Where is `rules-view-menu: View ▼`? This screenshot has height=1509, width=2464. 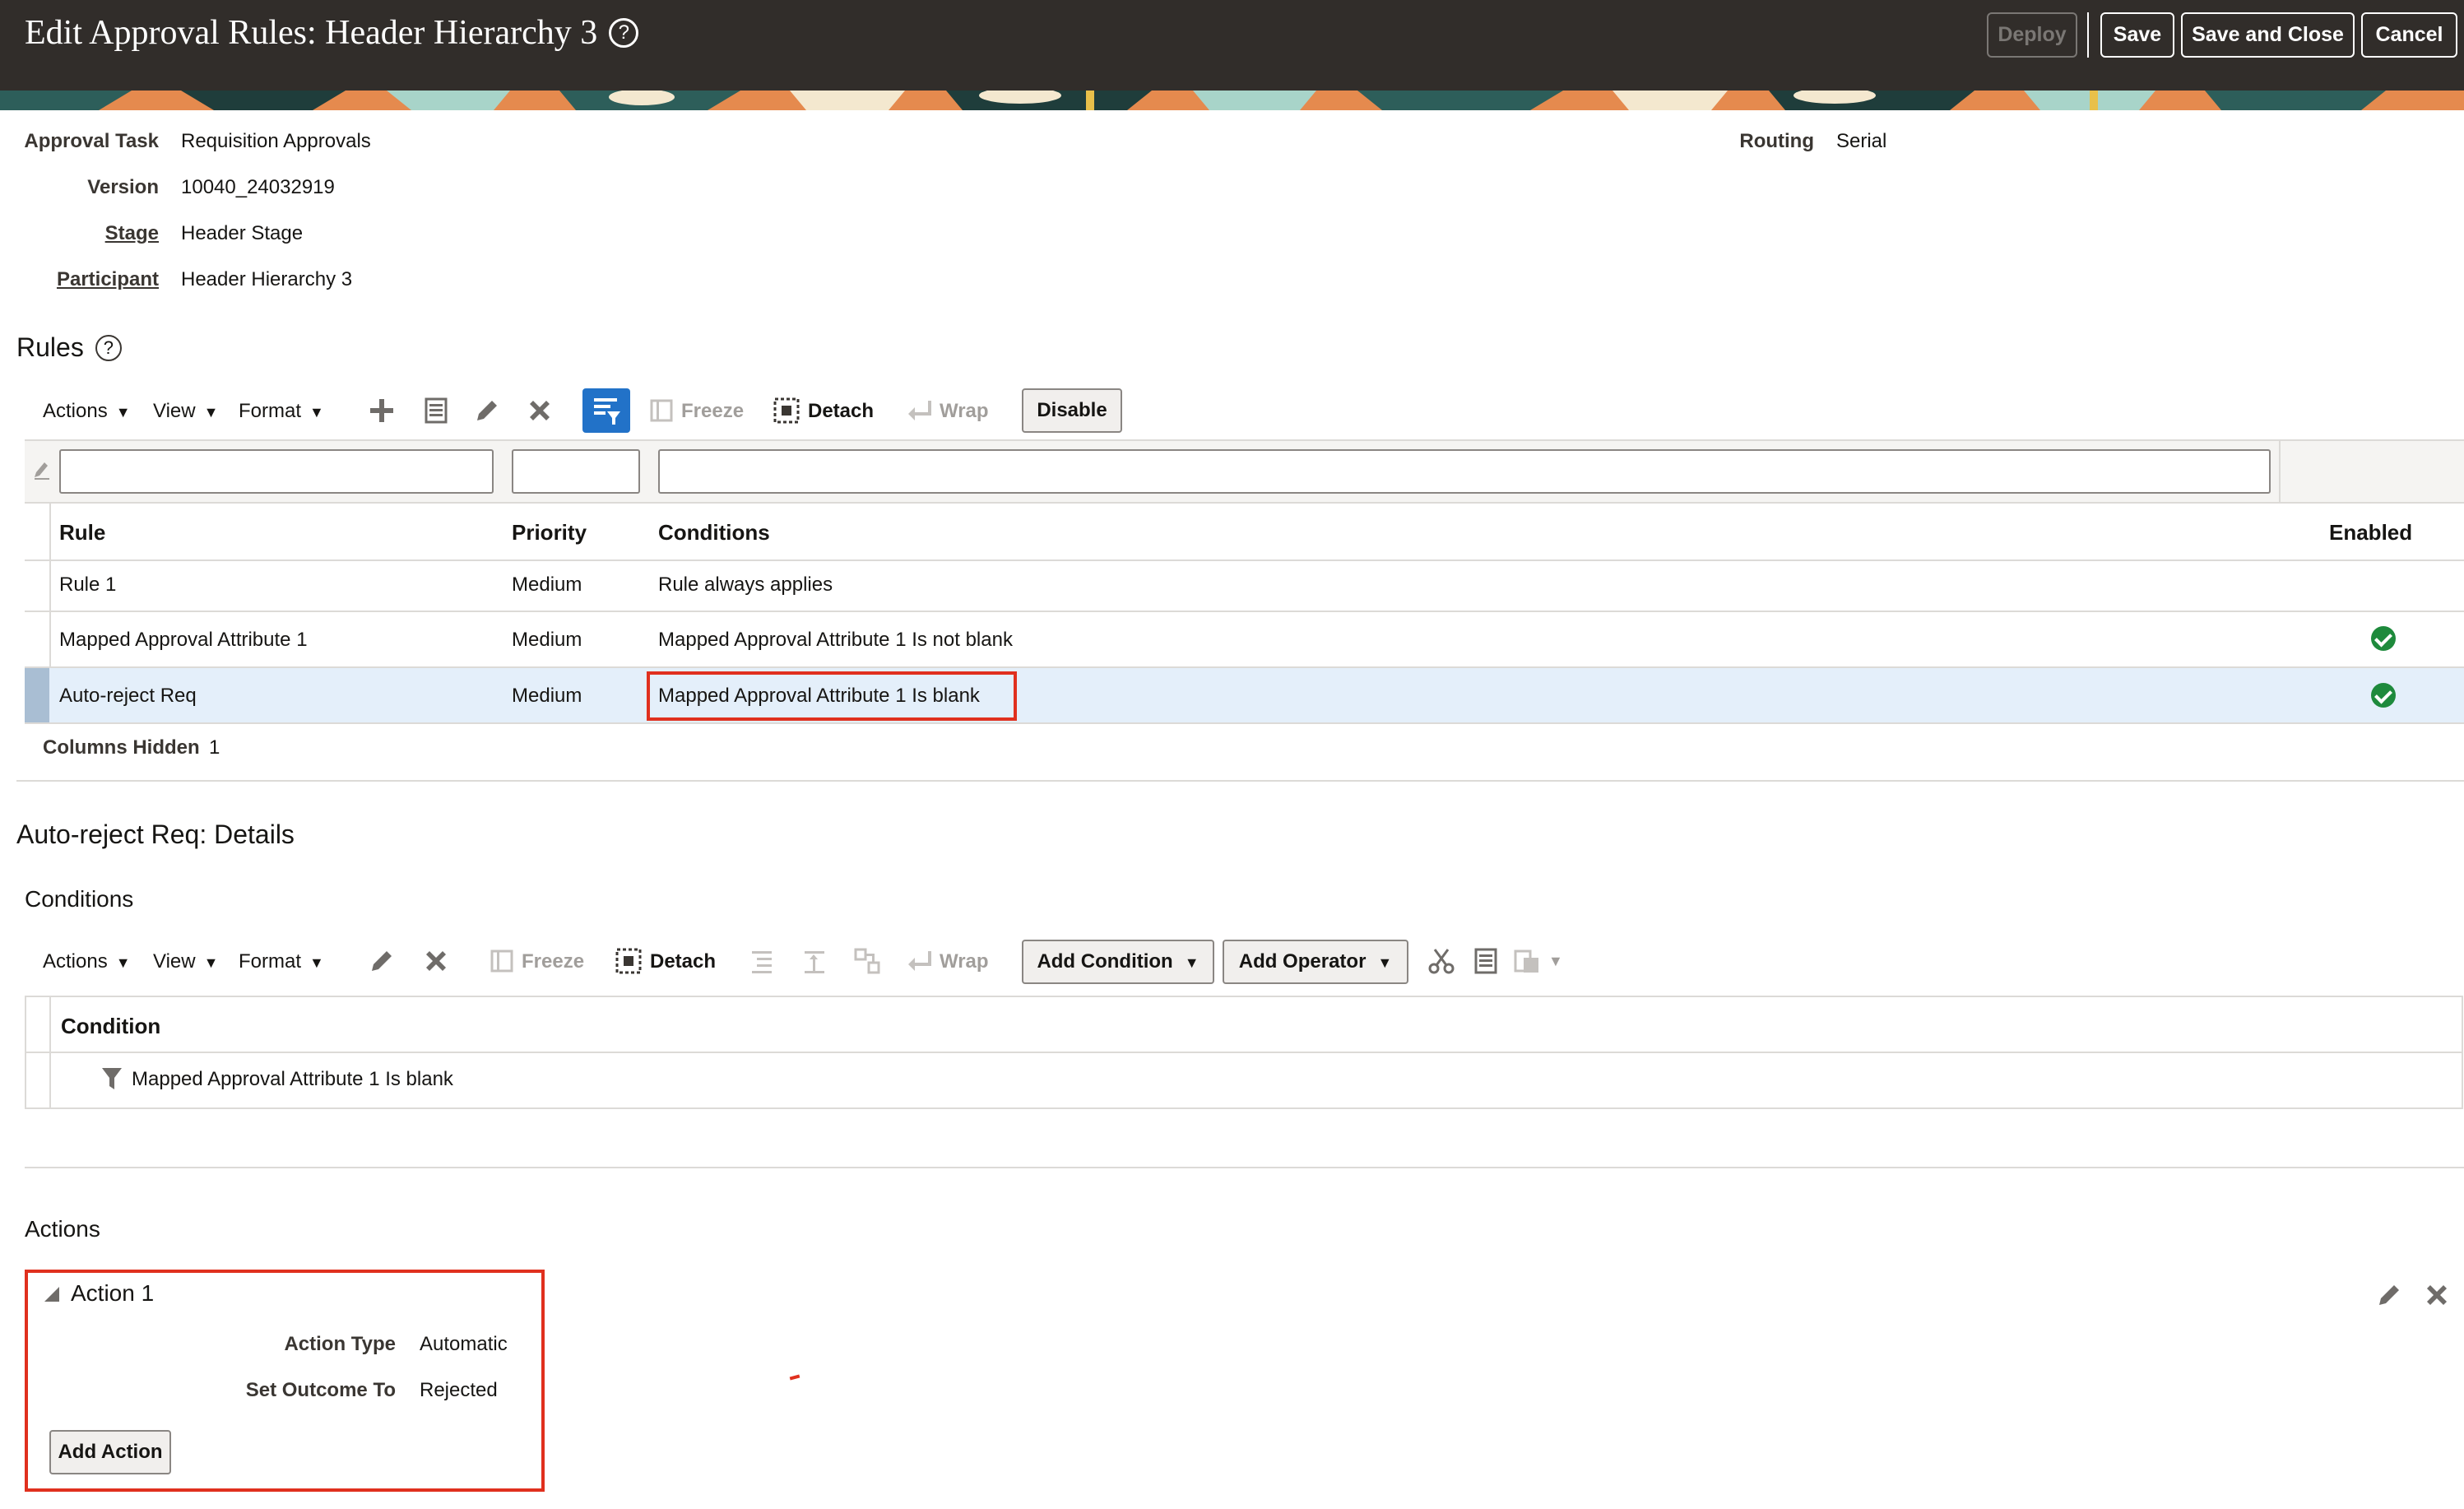 rules-view-menu: View ▼ is located at coordinates (185, 411).